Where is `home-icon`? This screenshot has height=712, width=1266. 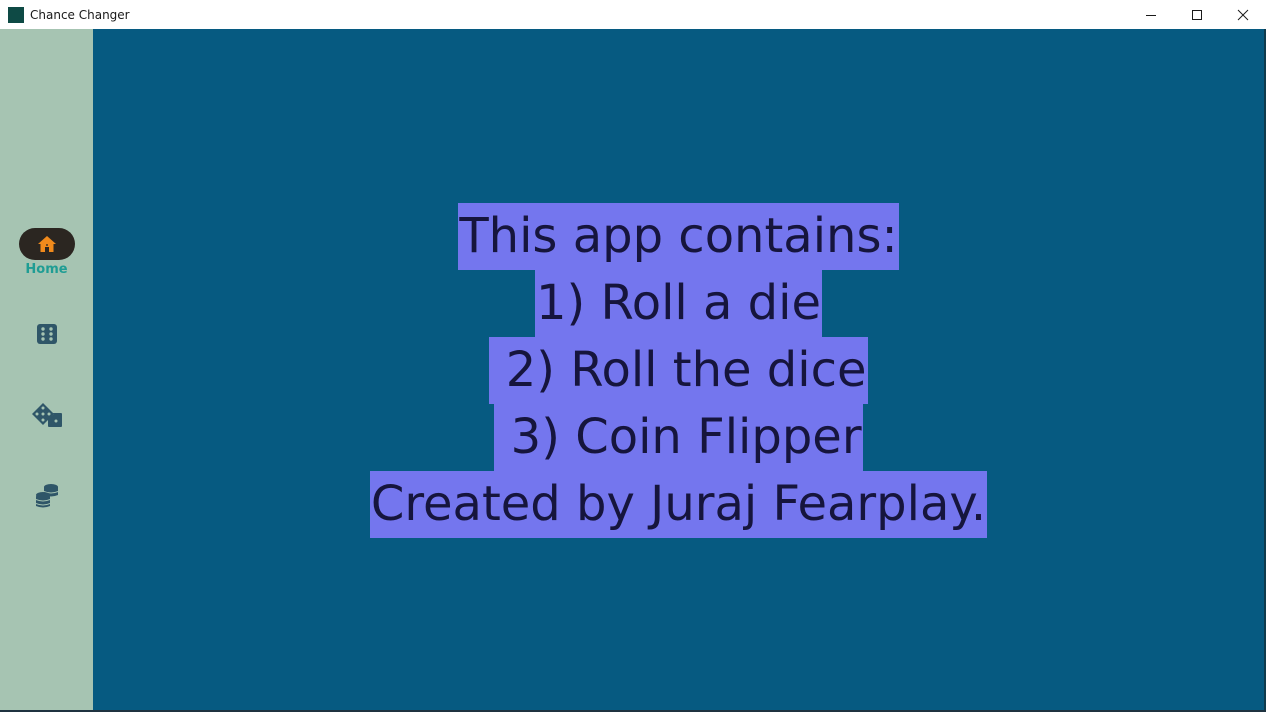 home-icon is located at coordinates (46, 244).